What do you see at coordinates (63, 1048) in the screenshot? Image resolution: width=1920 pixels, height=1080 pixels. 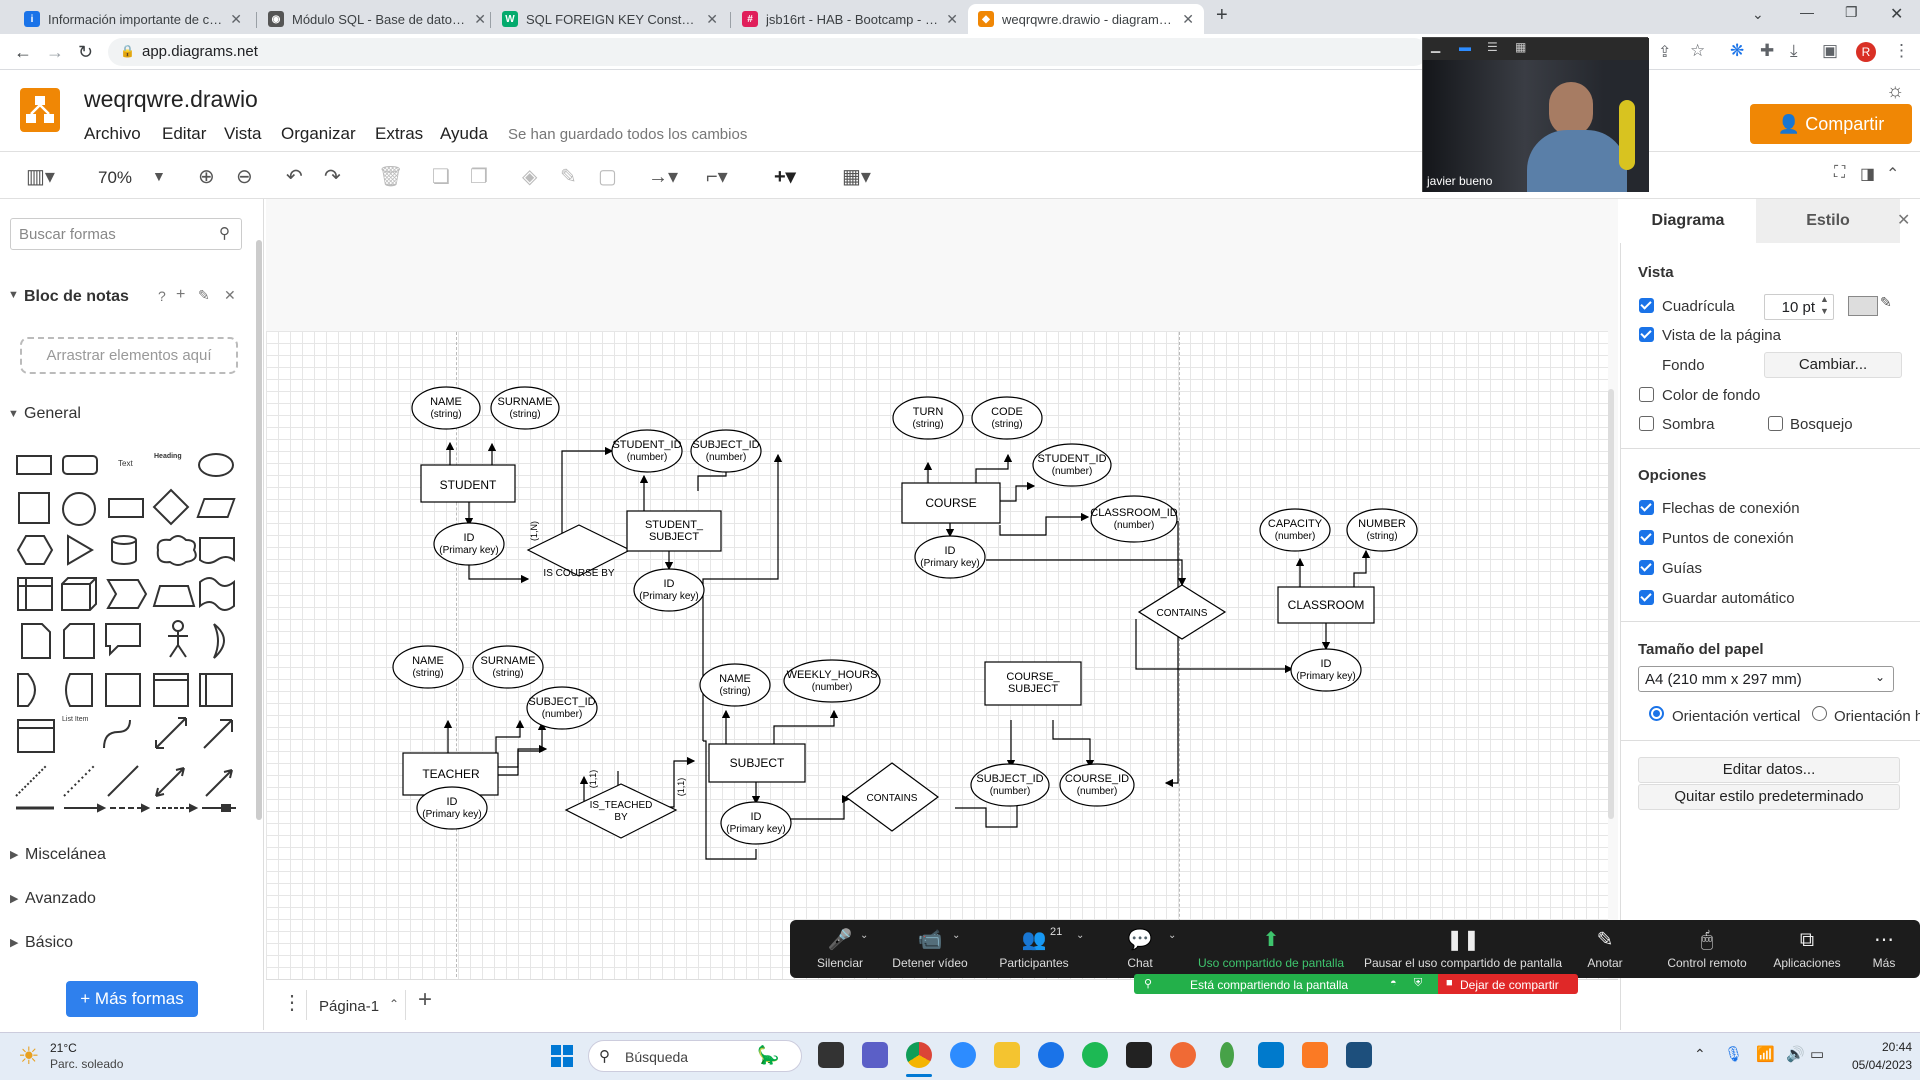 I see `weather-temp: 21°C` at bounding box center [63, 1048].